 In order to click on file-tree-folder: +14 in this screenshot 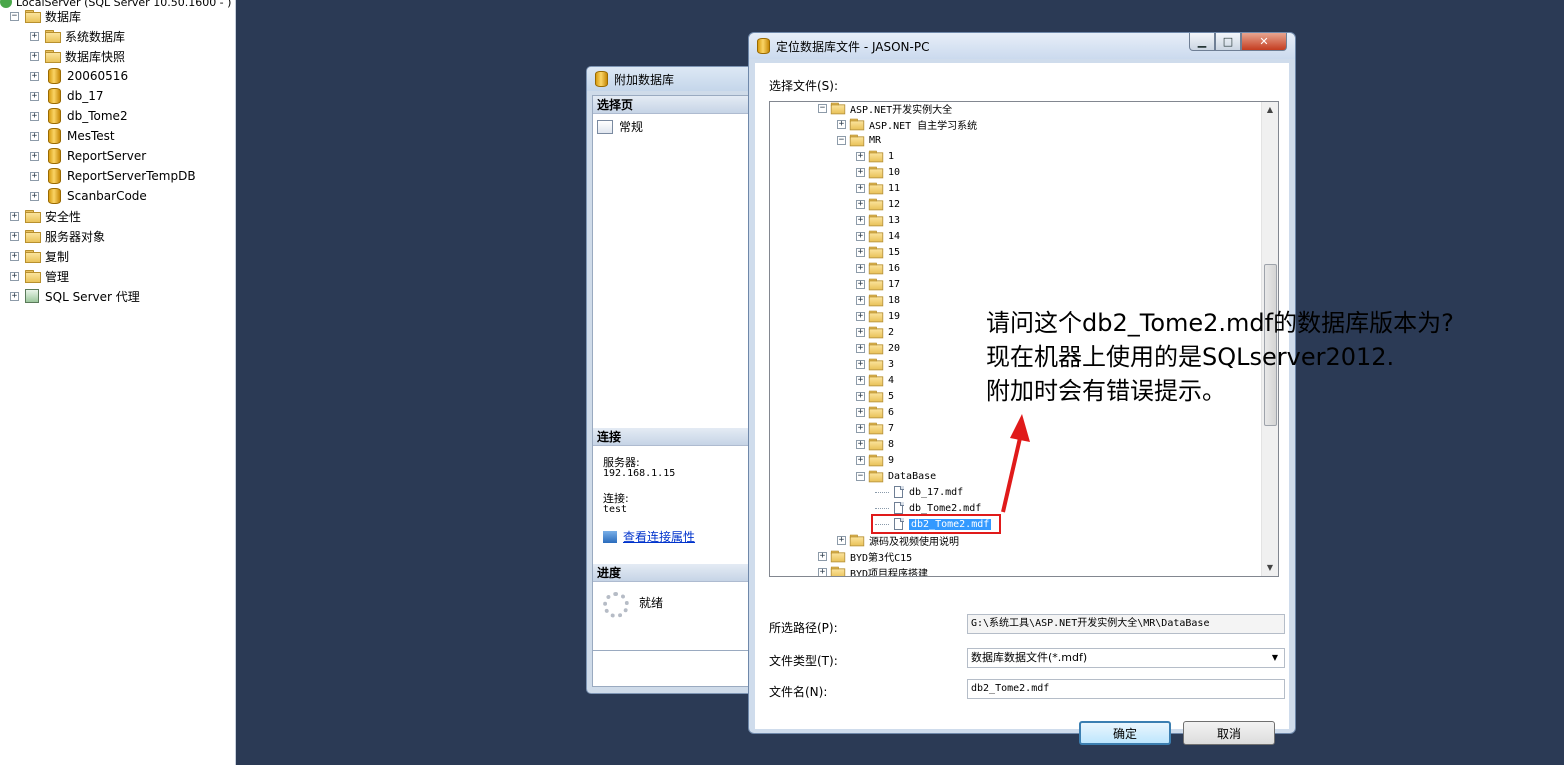, I will do `click(878, 236)`.